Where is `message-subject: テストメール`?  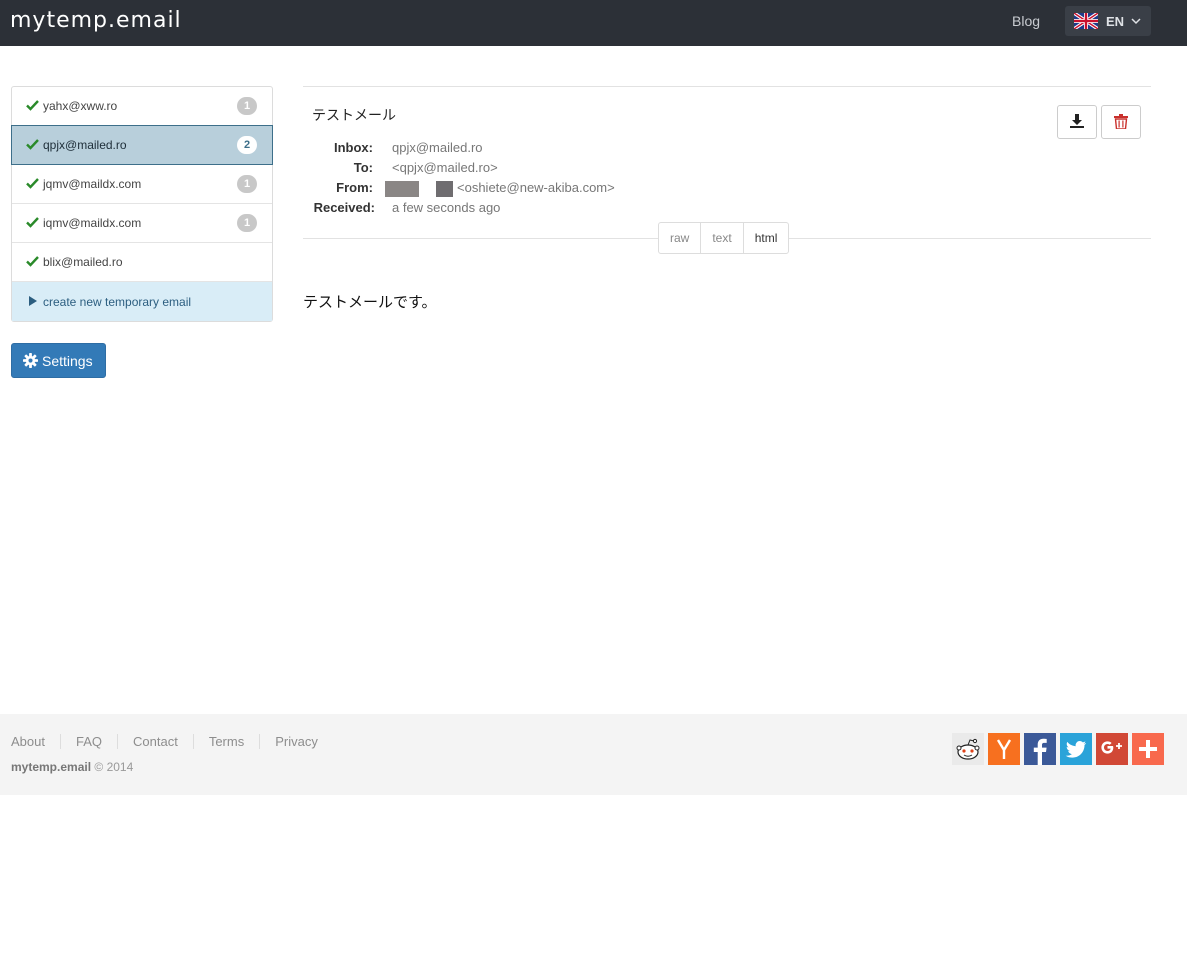 message-subject: テストメール is located at coordinates (354, 115).